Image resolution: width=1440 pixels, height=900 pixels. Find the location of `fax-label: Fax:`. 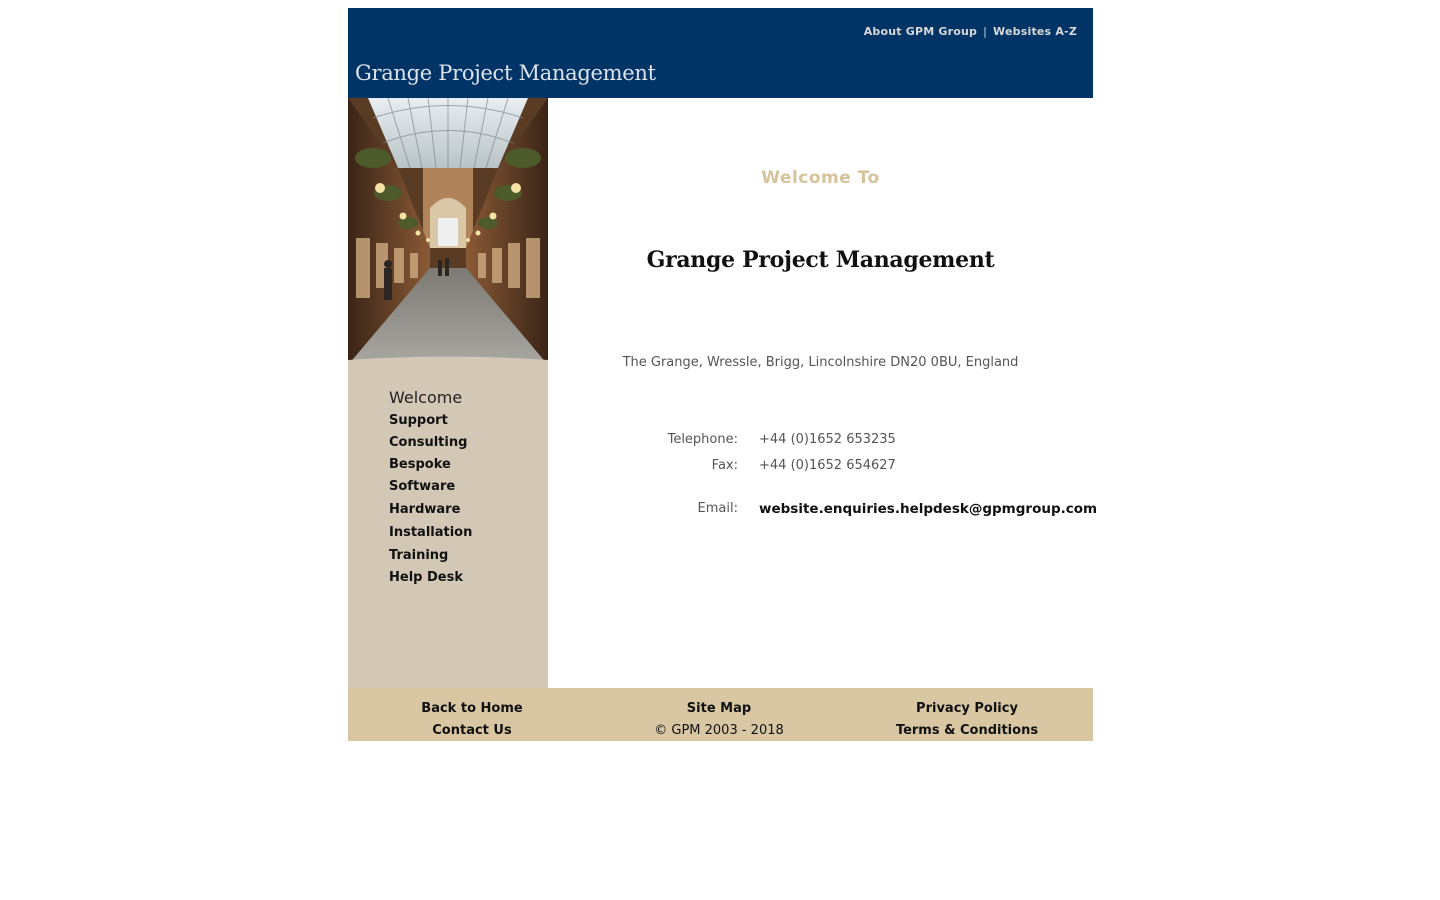

fax-label: Fax: is located at coordinates (724, 465).